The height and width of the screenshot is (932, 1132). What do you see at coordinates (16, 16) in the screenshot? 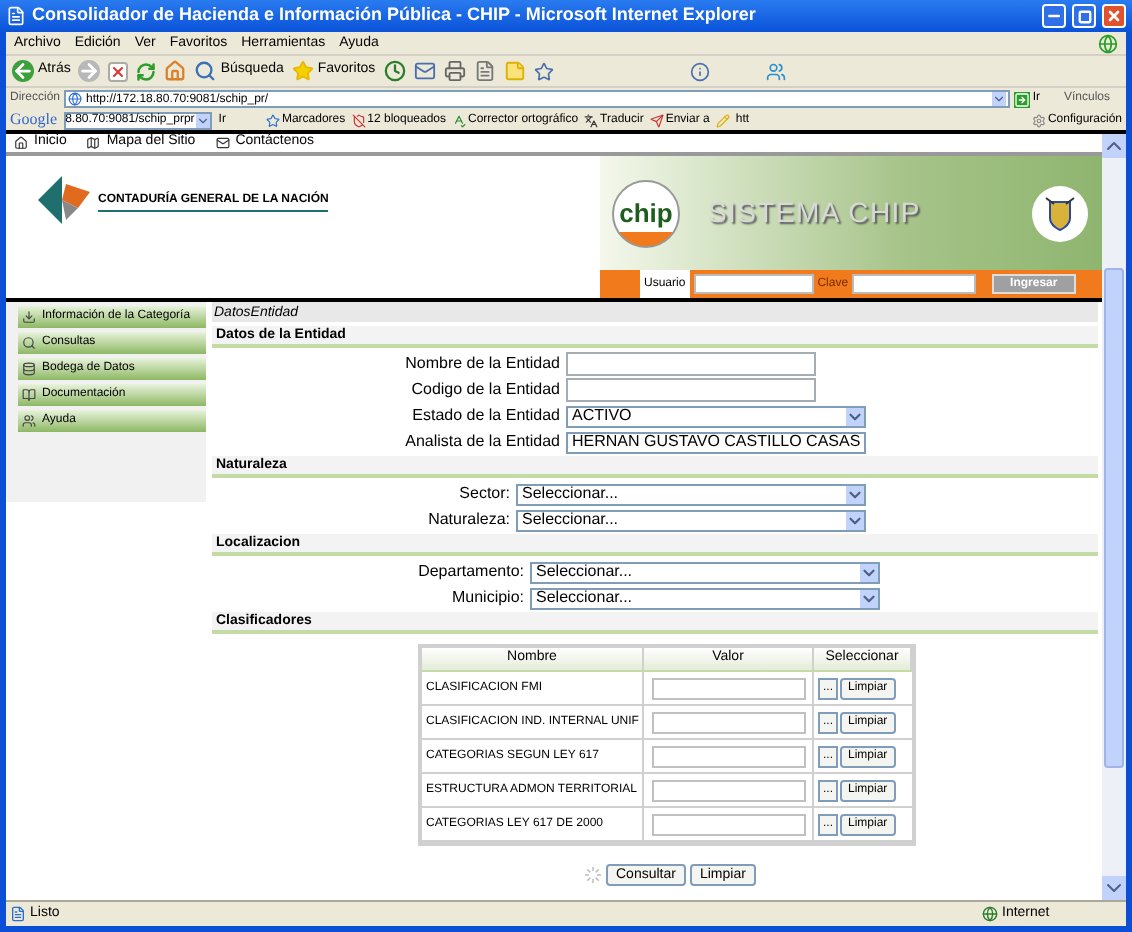
I see `page-icon` at bounding box center [16, 16].